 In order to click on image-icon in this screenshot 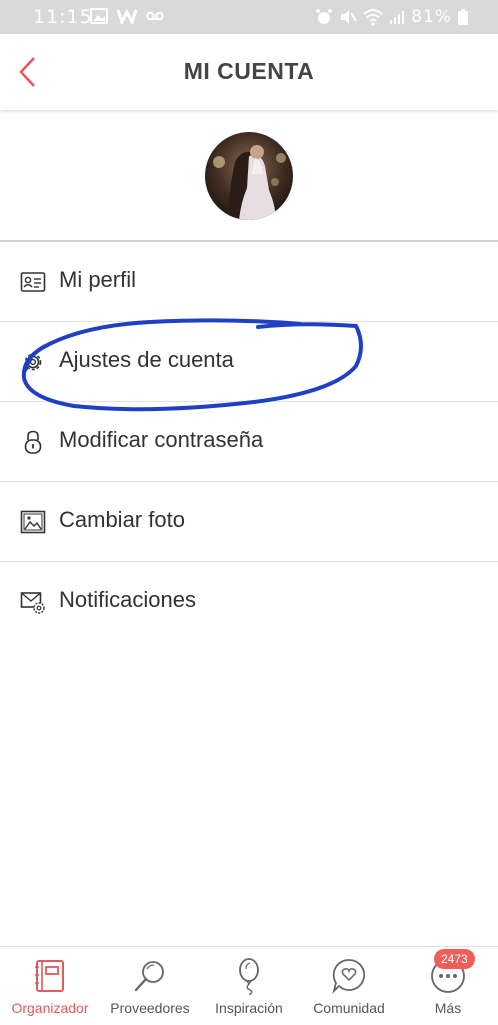, I will do `click(33, 522)`.